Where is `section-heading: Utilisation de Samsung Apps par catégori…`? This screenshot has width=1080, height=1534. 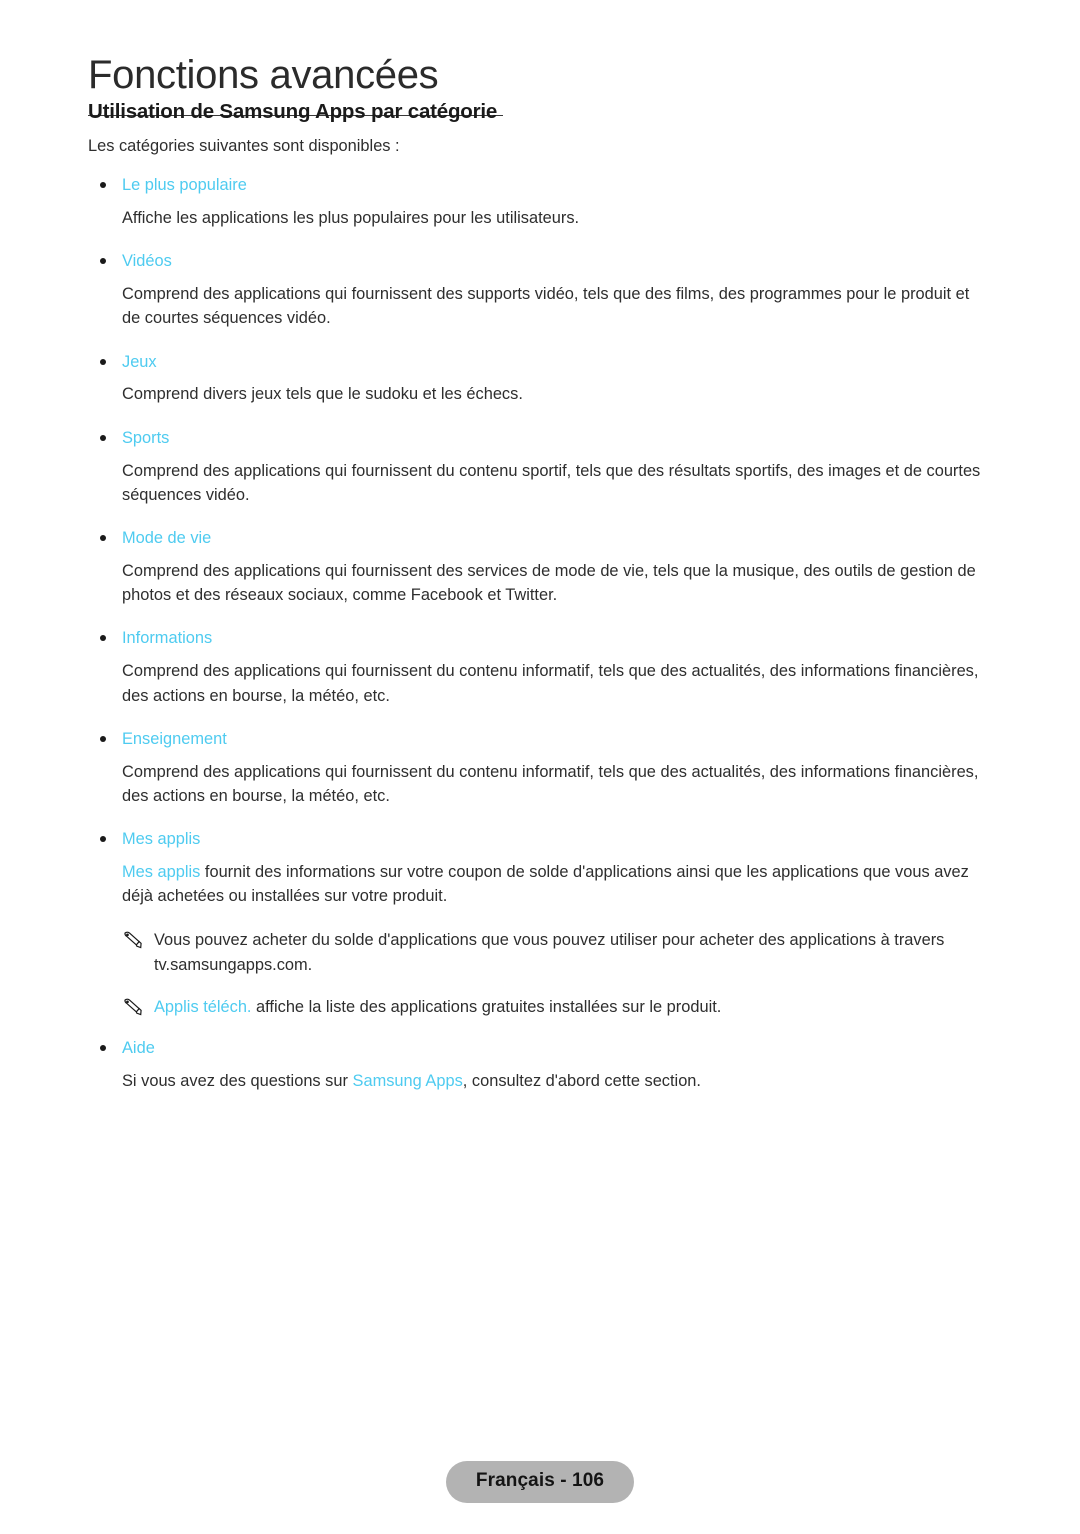
section-heading: Utilisation de Samsung Apps par catégori… is located at coordinates (296, 111).